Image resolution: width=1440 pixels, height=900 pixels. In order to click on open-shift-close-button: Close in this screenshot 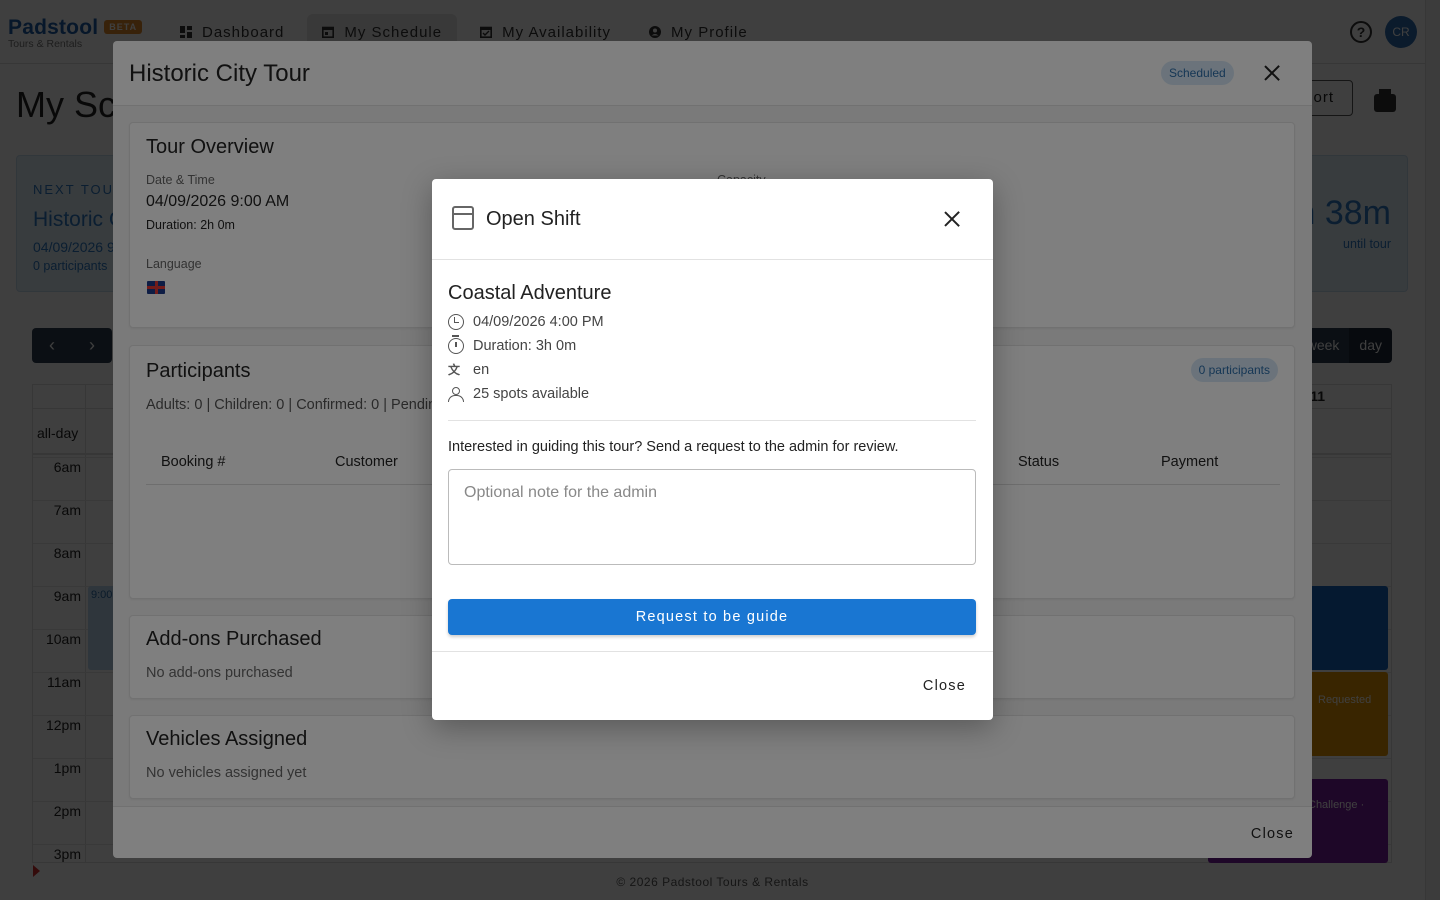, I will do `click(944, 686)`.